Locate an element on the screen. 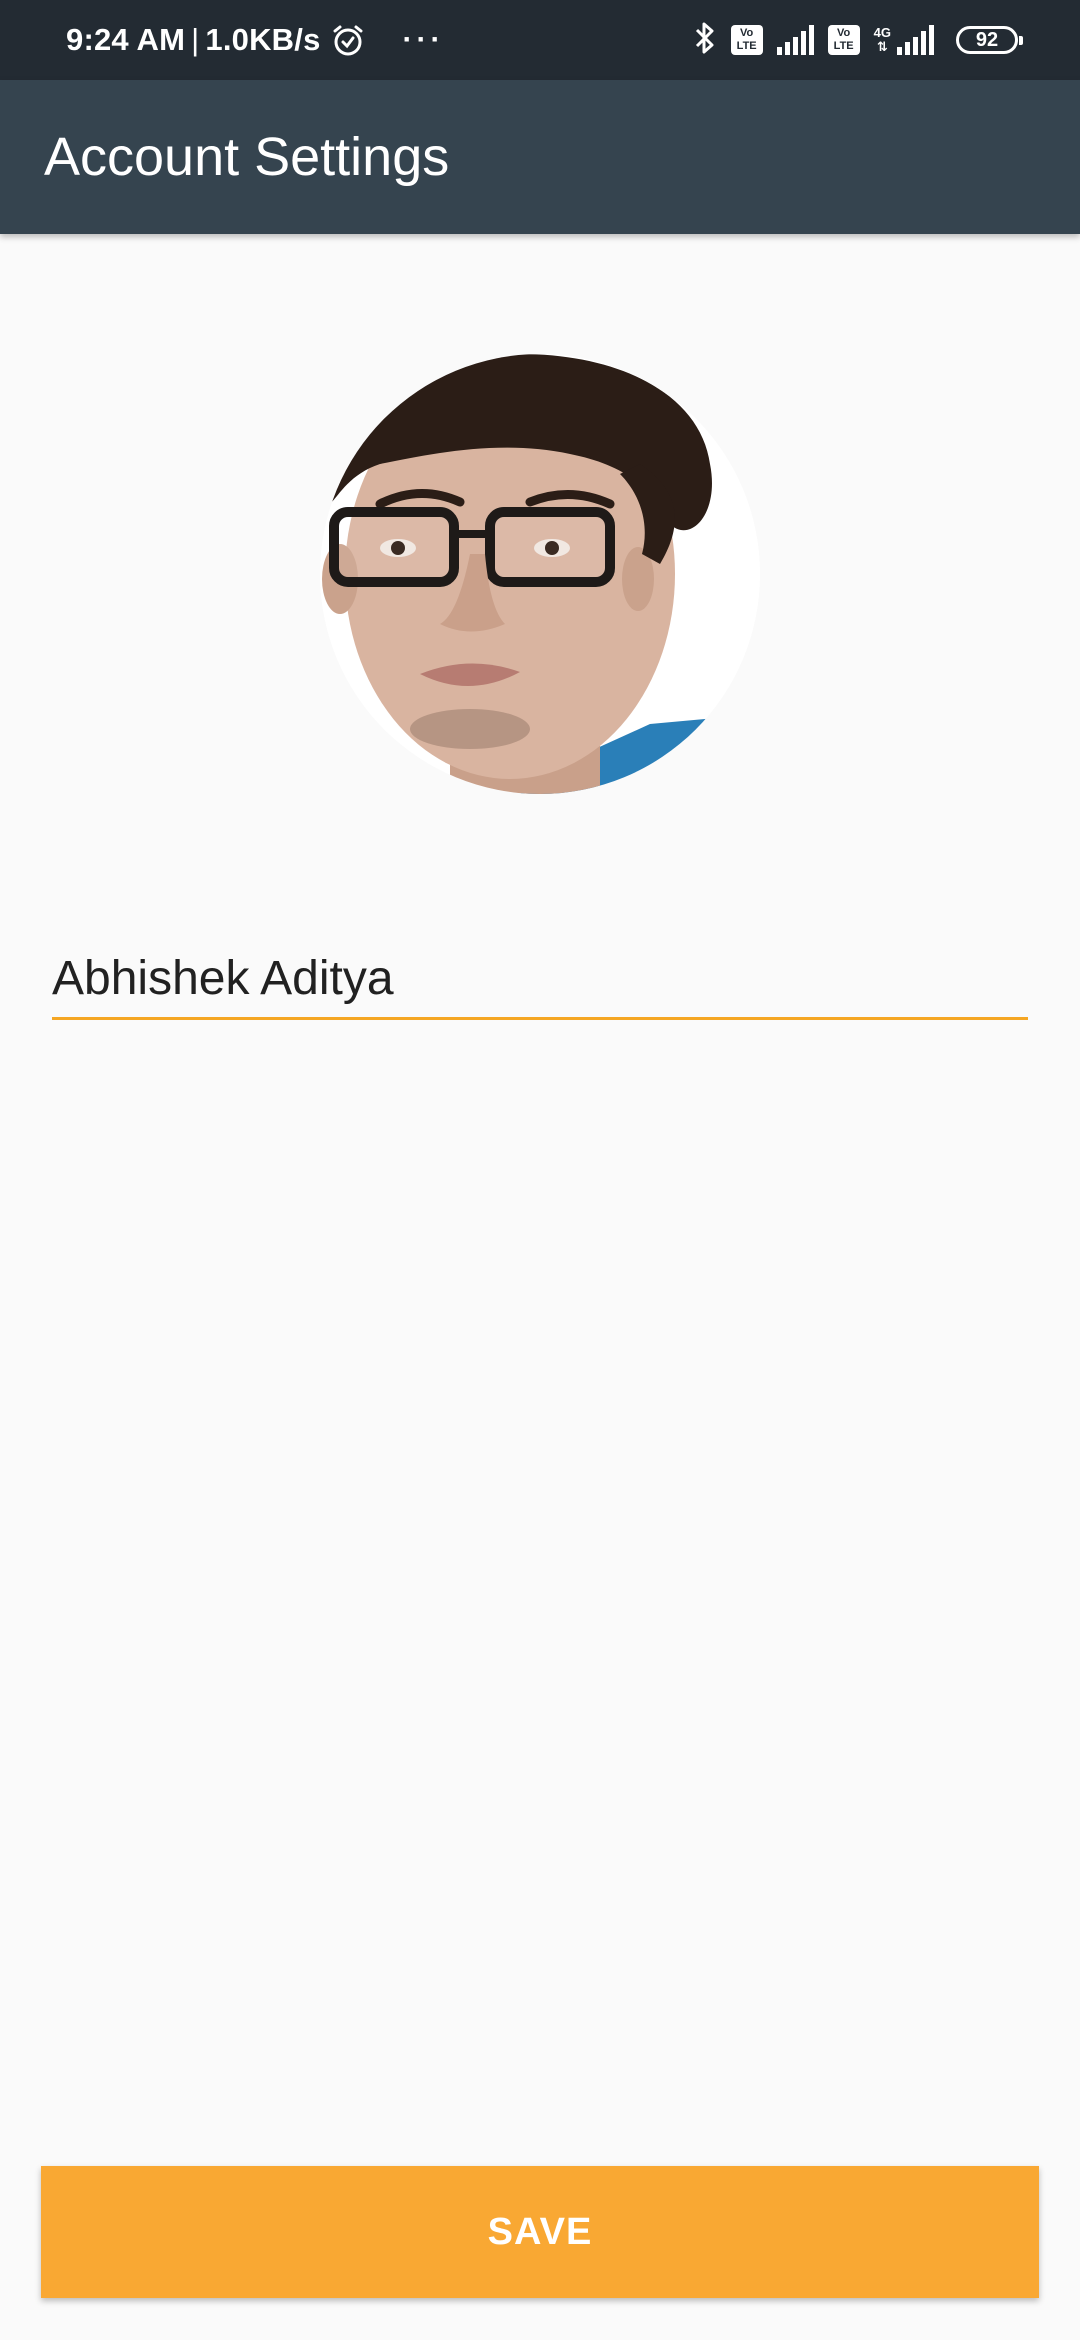  signal-icon is located at coordinates (795, 40).